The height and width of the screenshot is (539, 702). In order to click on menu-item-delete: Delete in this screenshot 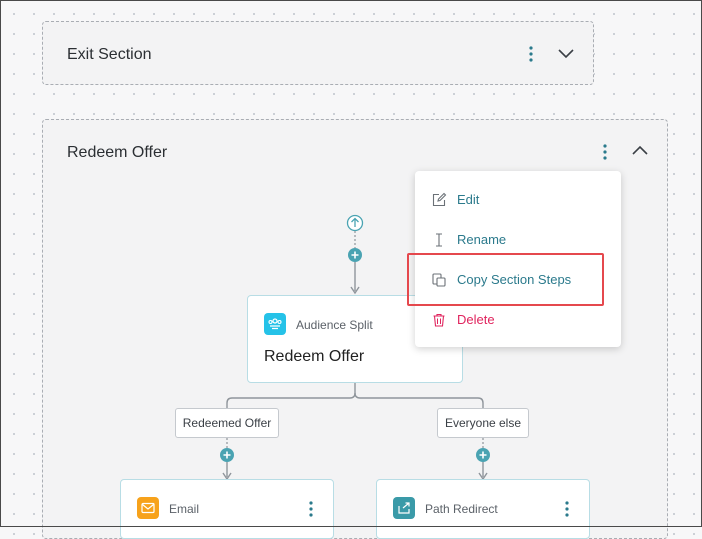, I will do `click(518, 320)`.